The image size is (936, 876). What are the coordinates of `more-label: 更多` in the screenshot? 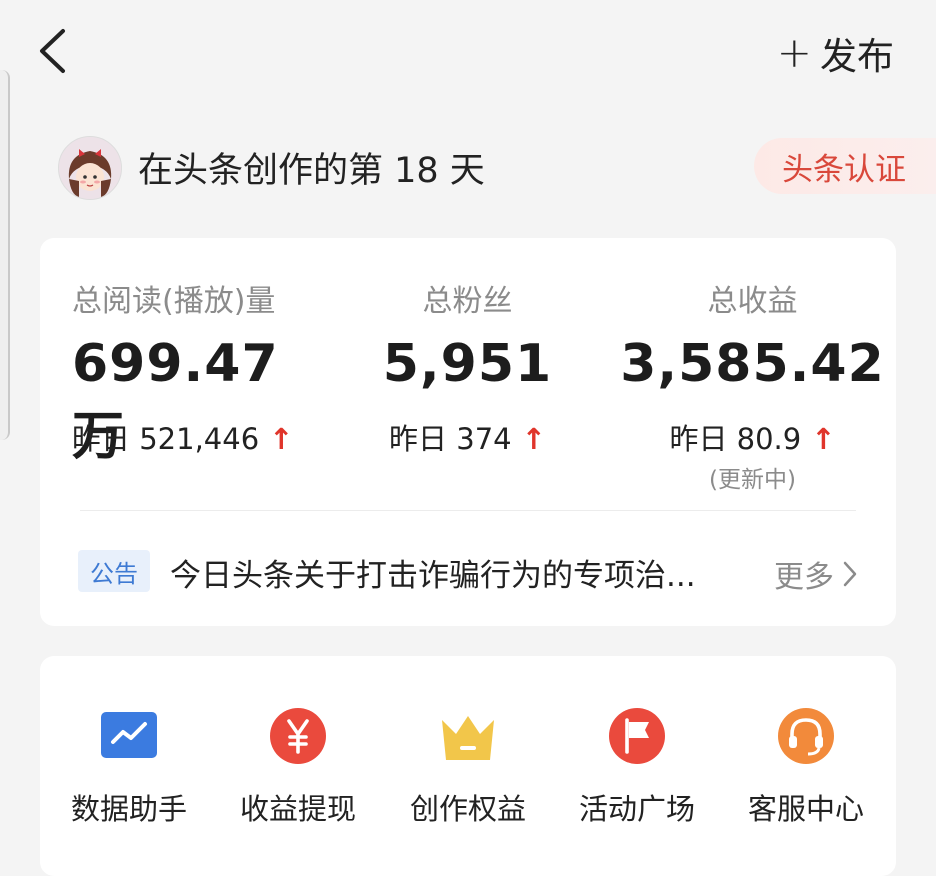 It's located at (804, 577).